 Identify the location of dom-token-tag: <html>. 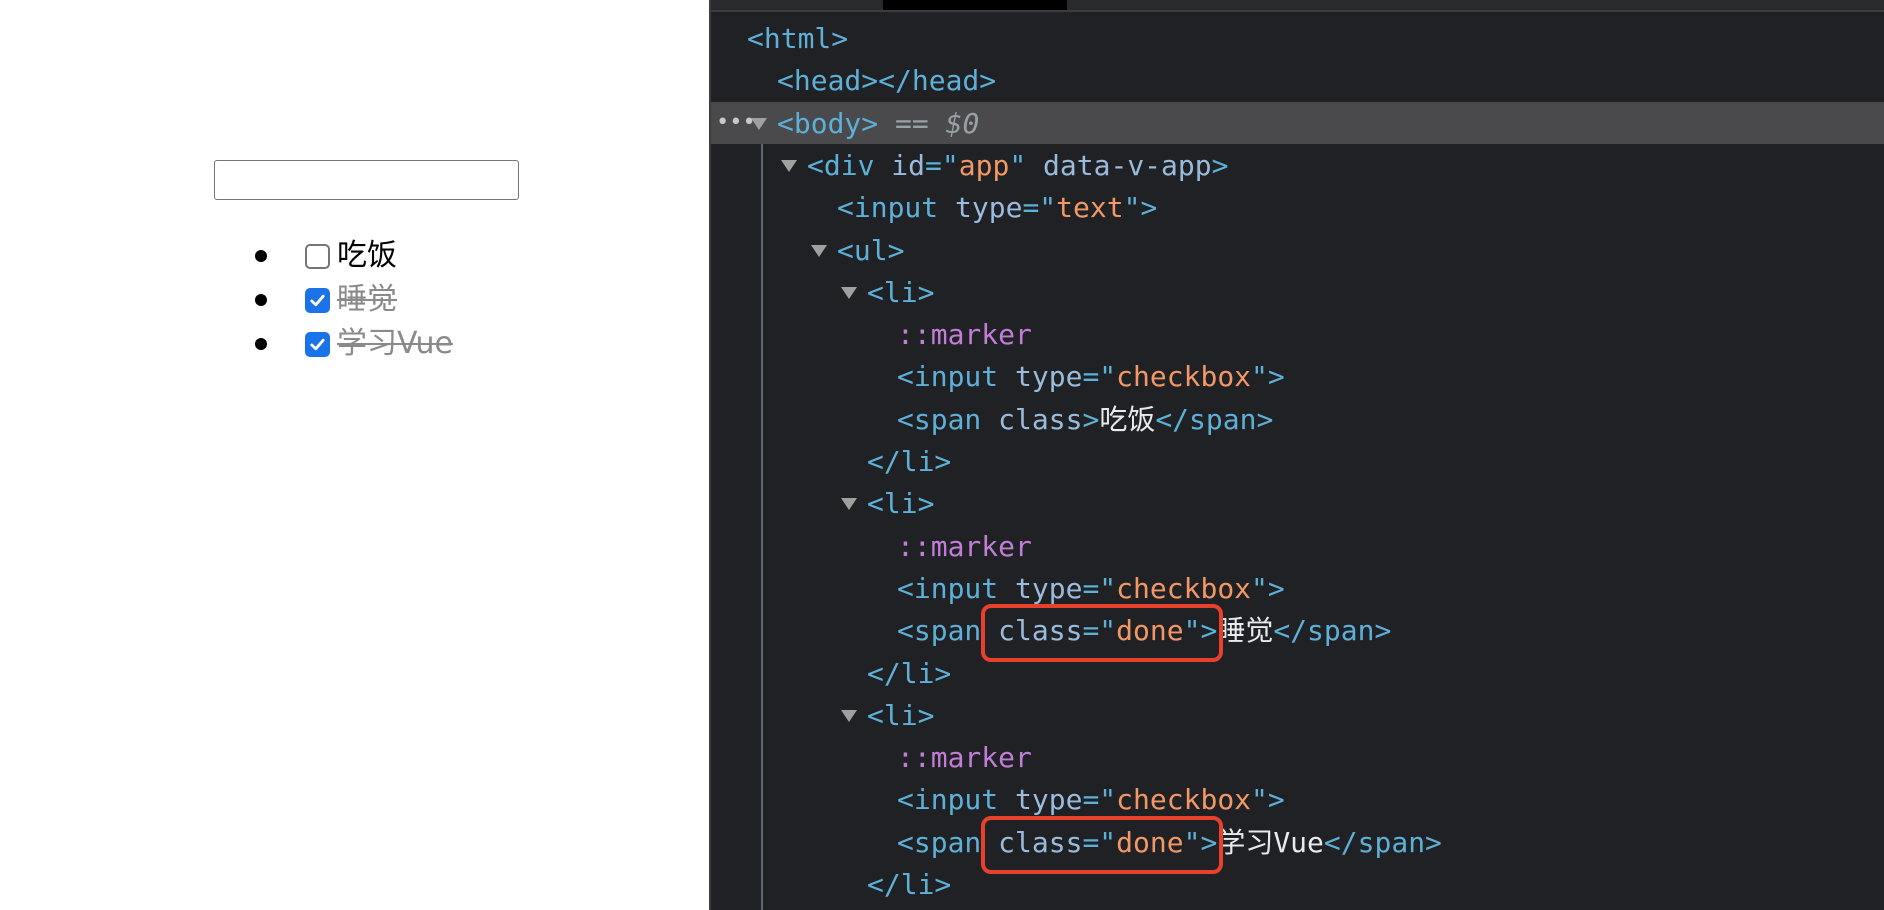
(798, 38).